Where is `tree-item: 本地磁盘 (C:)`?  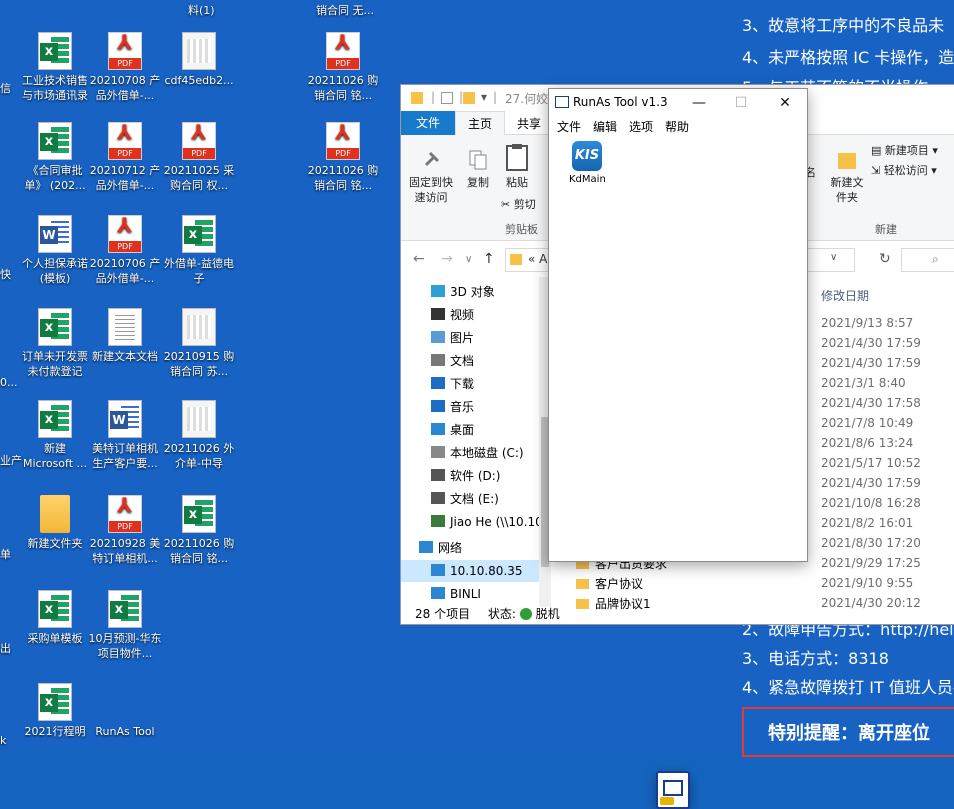 tree-item: 本地磁盘 (C:) is located at coordinates (477, 453).